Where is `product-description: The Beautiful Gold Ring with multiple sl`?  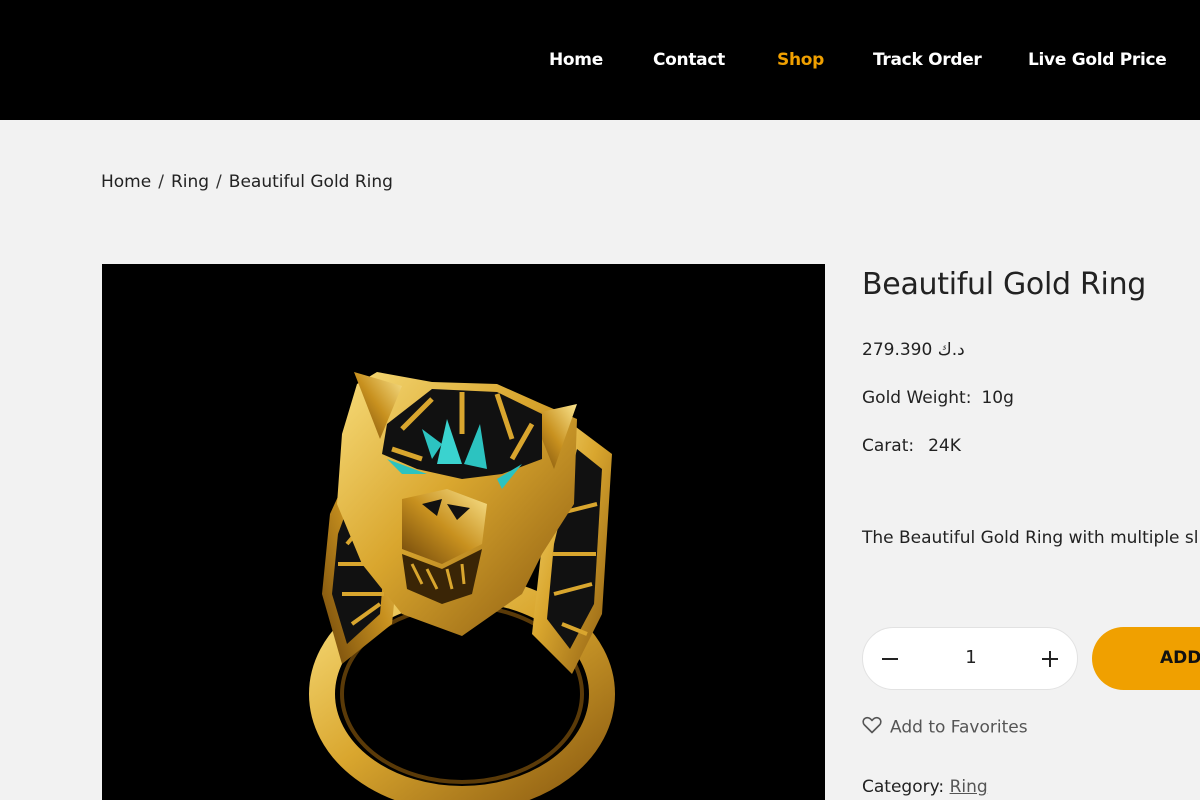
product-description: The Beautiful Gold Ring with multiple sl is located at coordinates (1030, 538).